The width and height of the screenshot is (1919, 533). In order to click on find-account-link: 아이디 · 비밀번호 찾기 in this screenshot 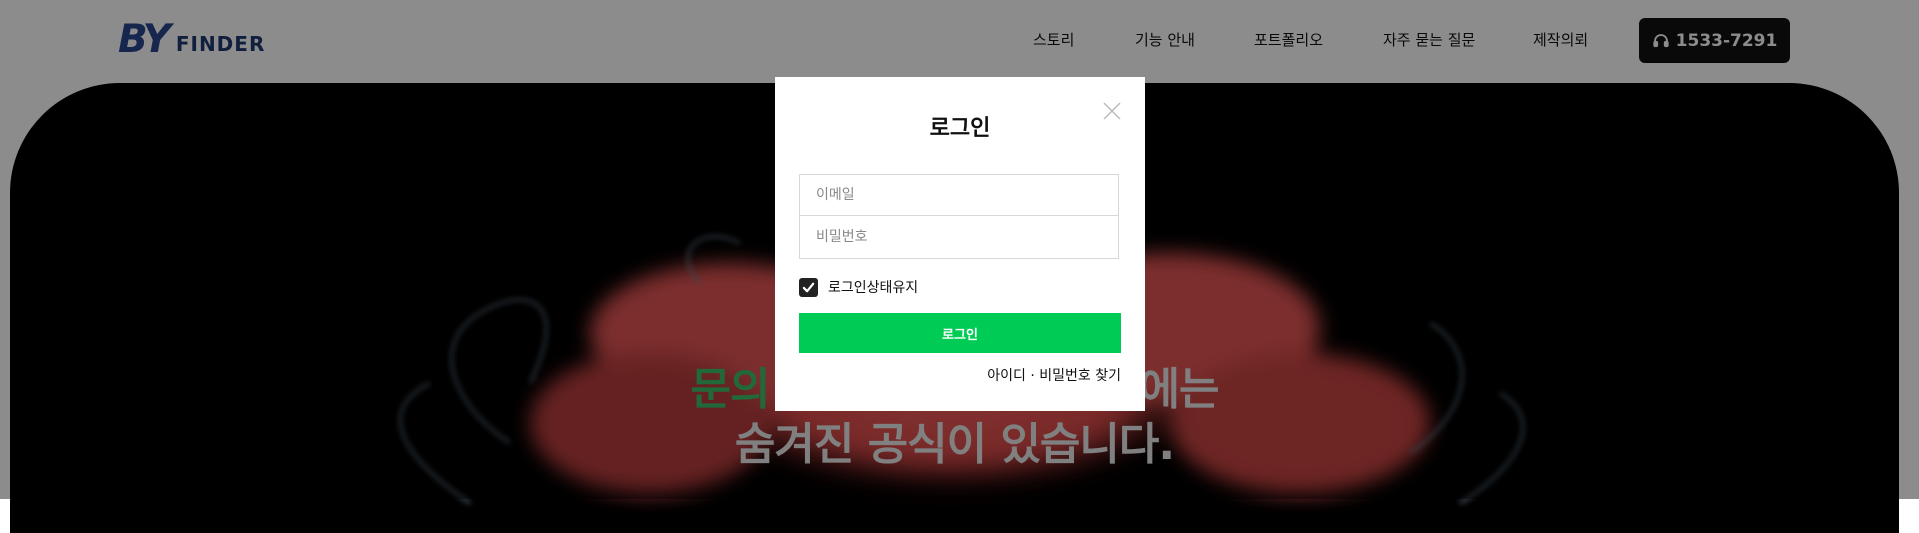, I will do `click(1054, 375)`.